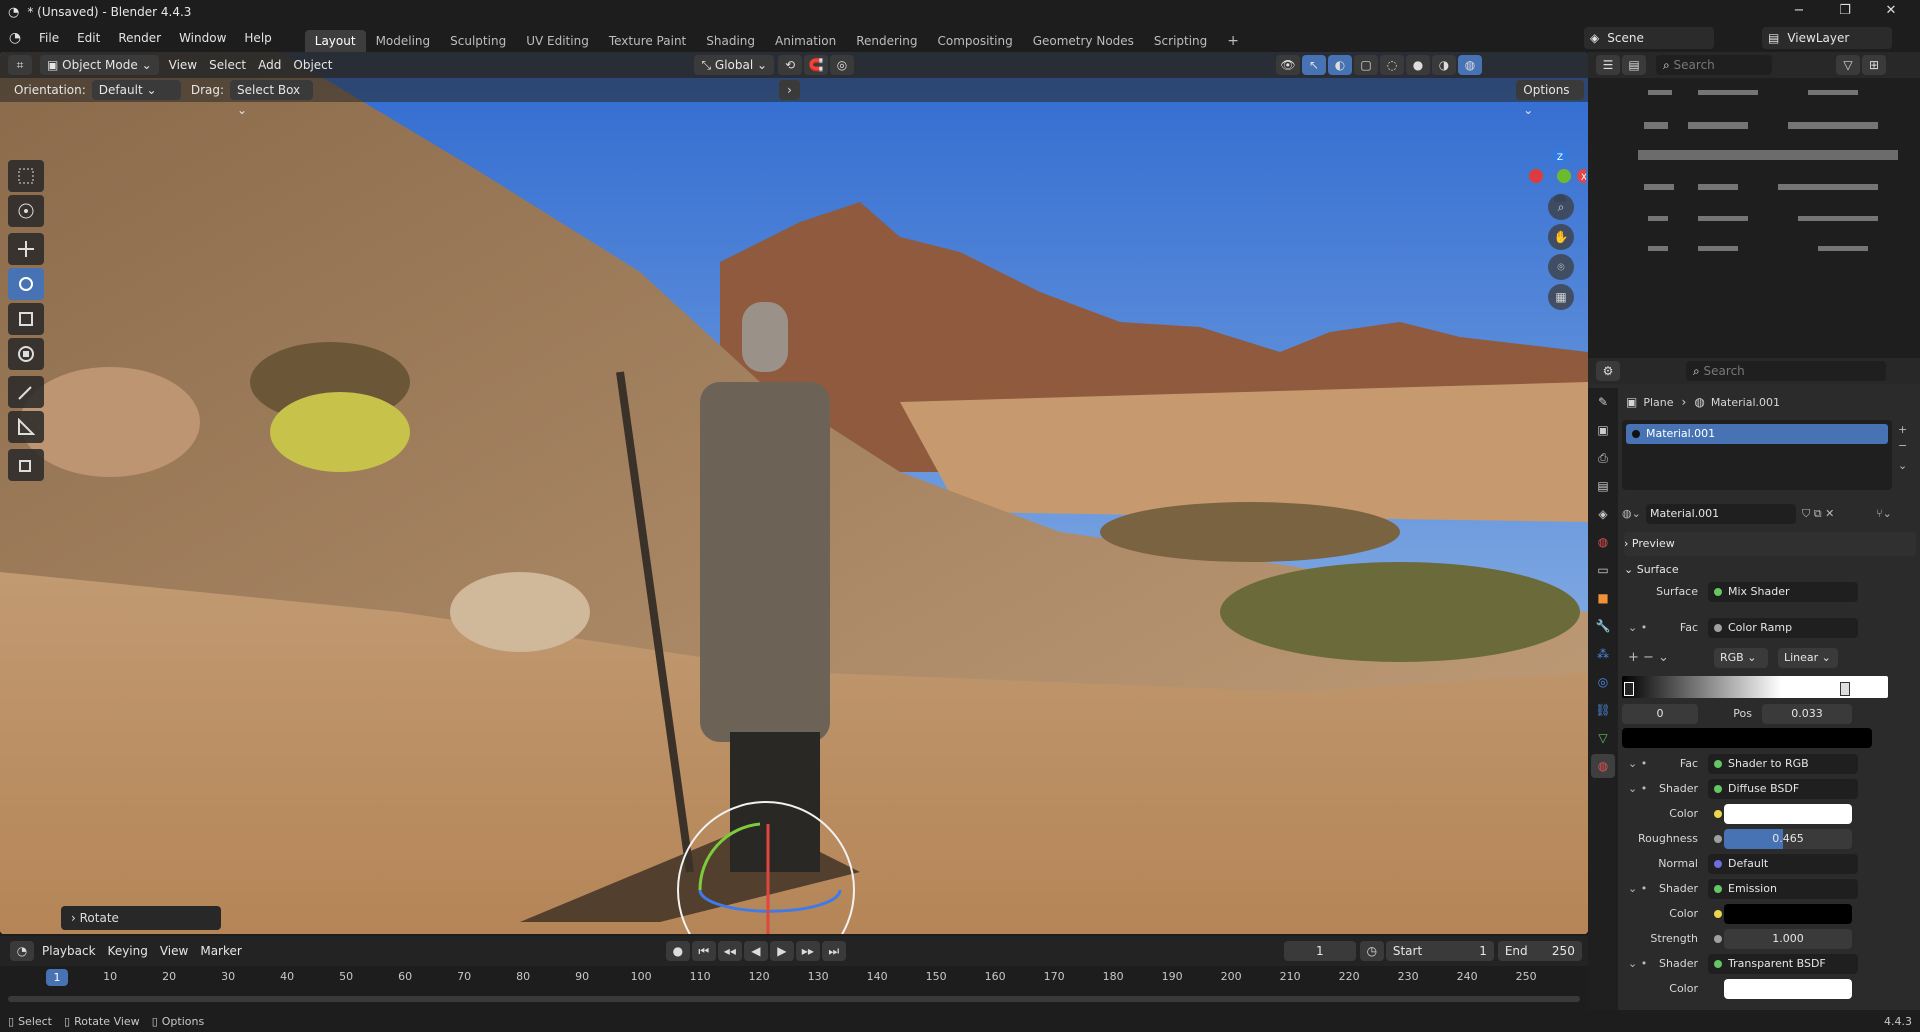  Describe the element at coordinates (15, 38) in the screenshot. I see `blender-menu-icon: ◔` at that location.